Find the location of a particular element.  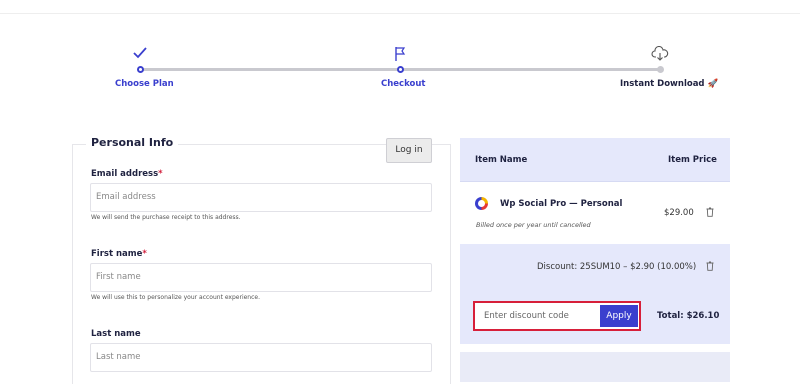

step-dot-checkout is located at coordinates (400, 69).